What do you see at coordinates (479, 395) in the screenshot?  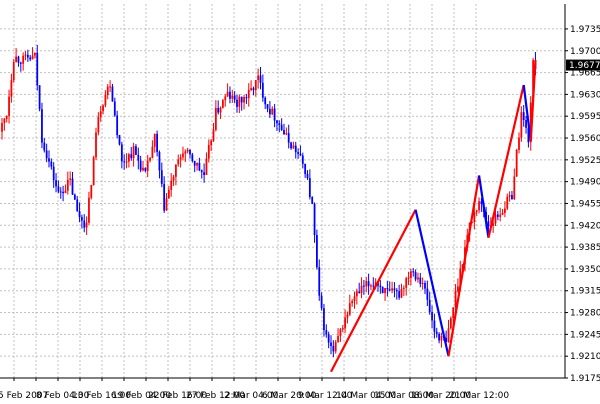 I see `time-tick-label: 21 Mar 12:00` at bounding box center [479, 395].